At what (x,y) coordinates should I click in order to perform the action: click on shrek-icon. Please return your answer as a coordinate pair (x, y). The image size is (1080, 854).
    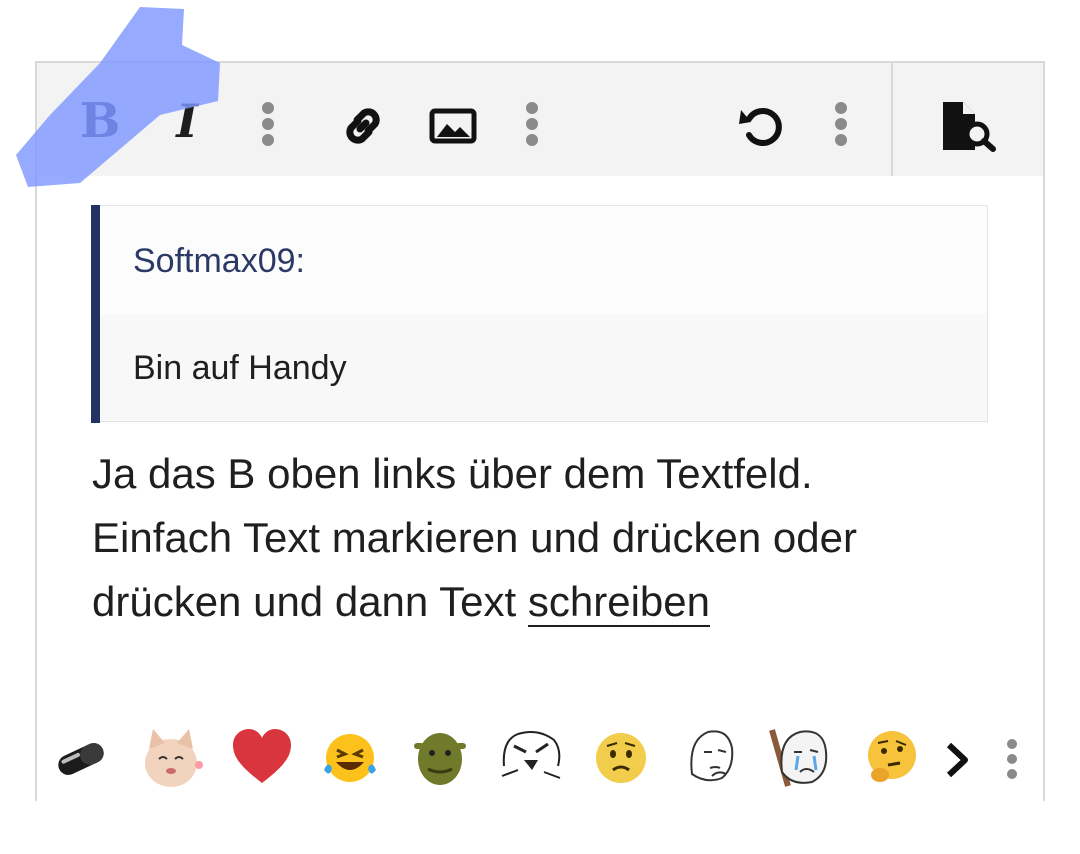
    Looking at the image, I should click on (440, 759).